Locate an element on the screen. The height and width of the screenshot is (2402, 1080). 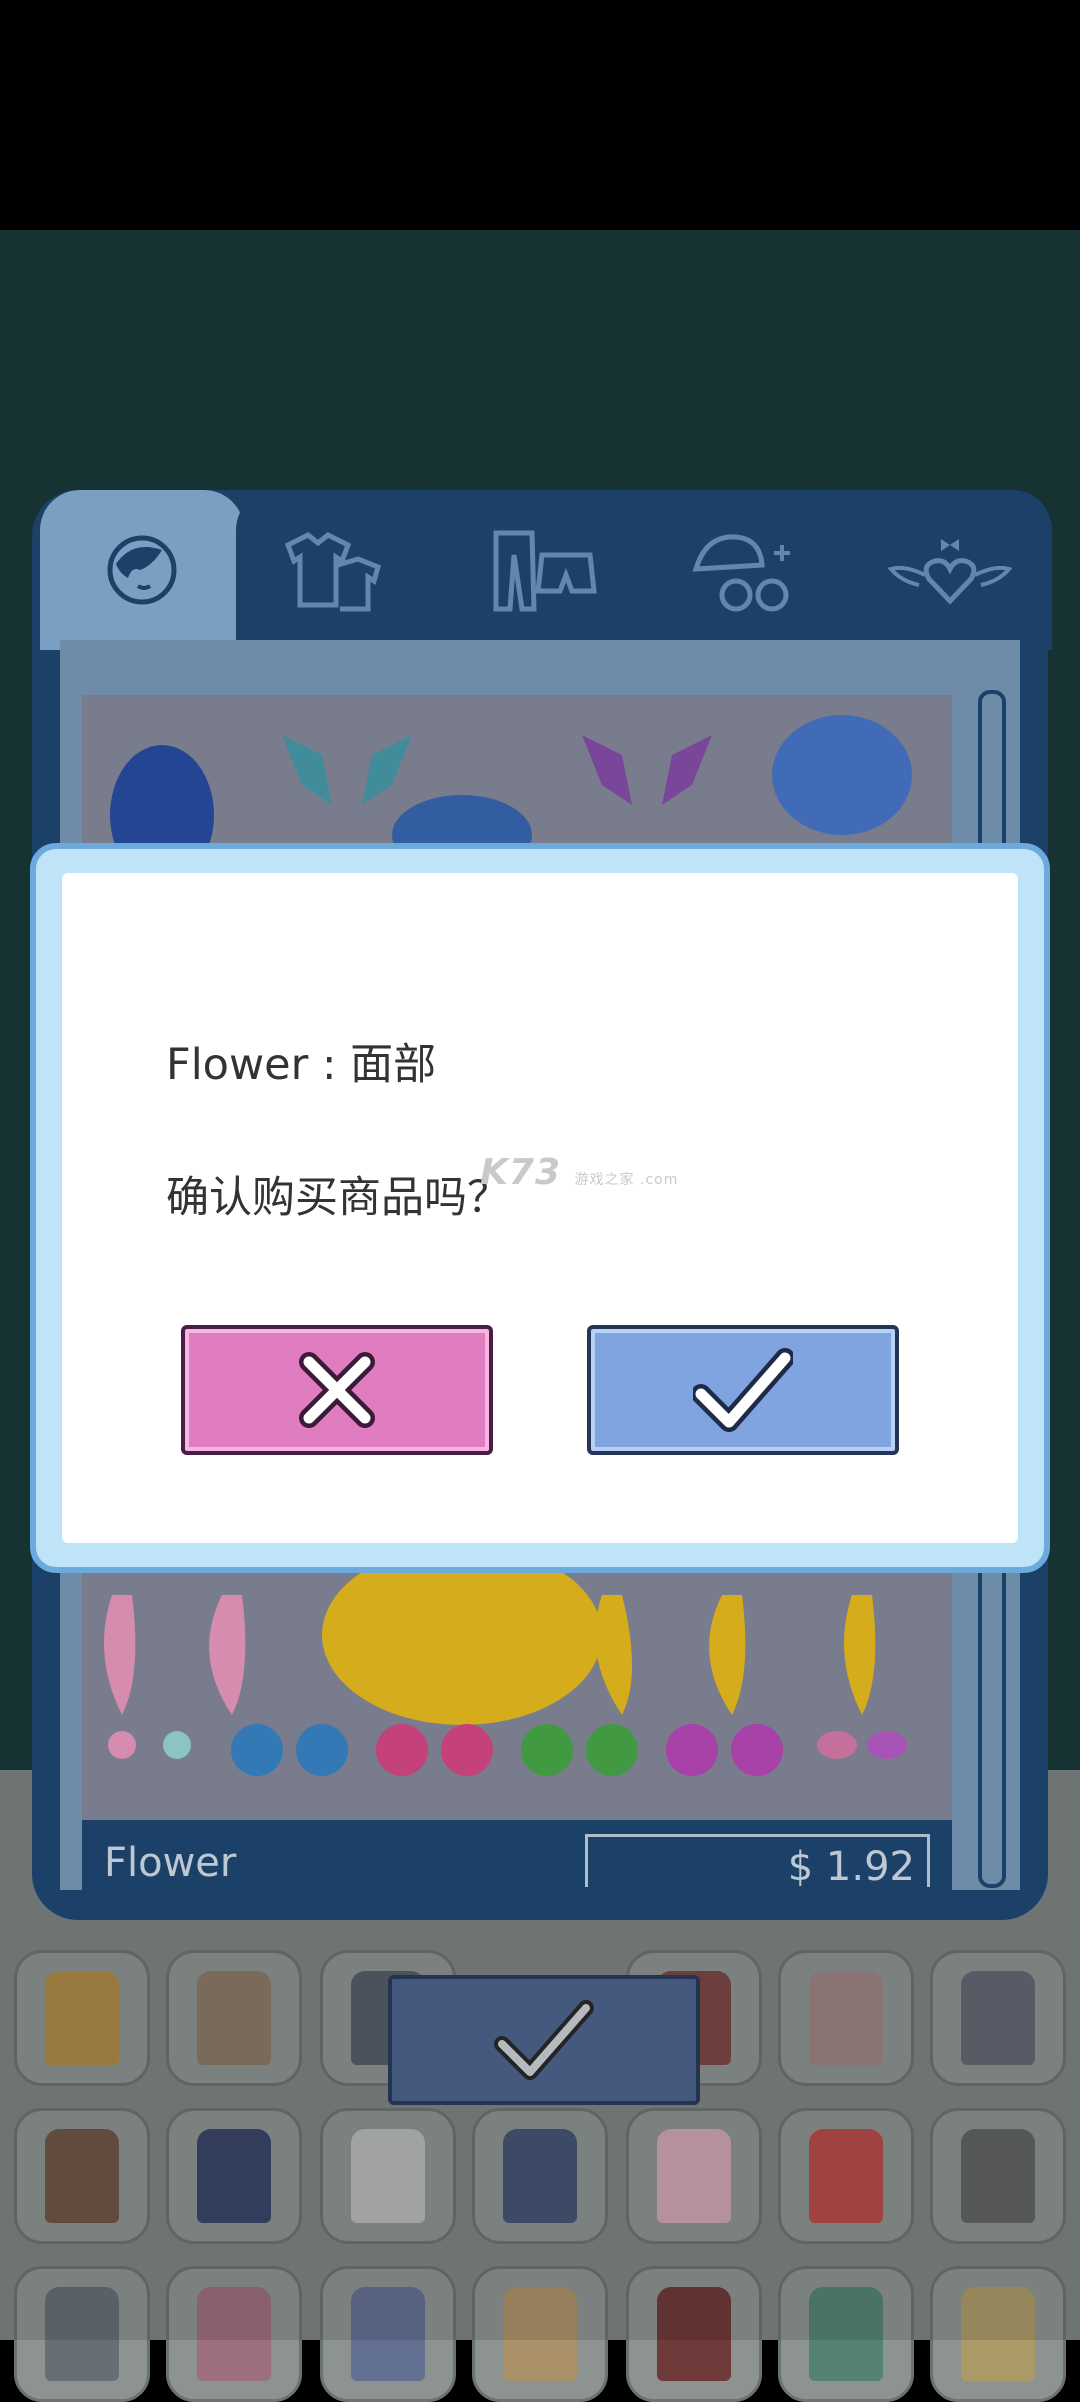
close-icon is located at coordinates (337, 1390).